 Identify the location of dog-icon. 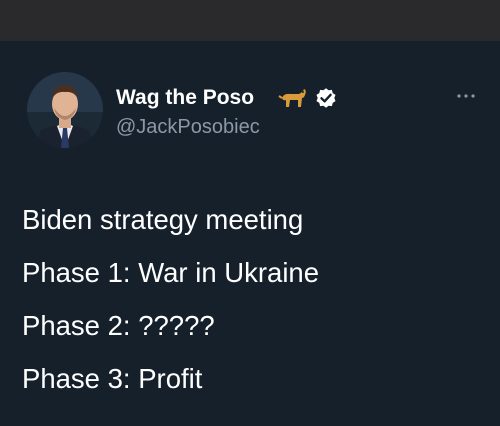
(292, 98).